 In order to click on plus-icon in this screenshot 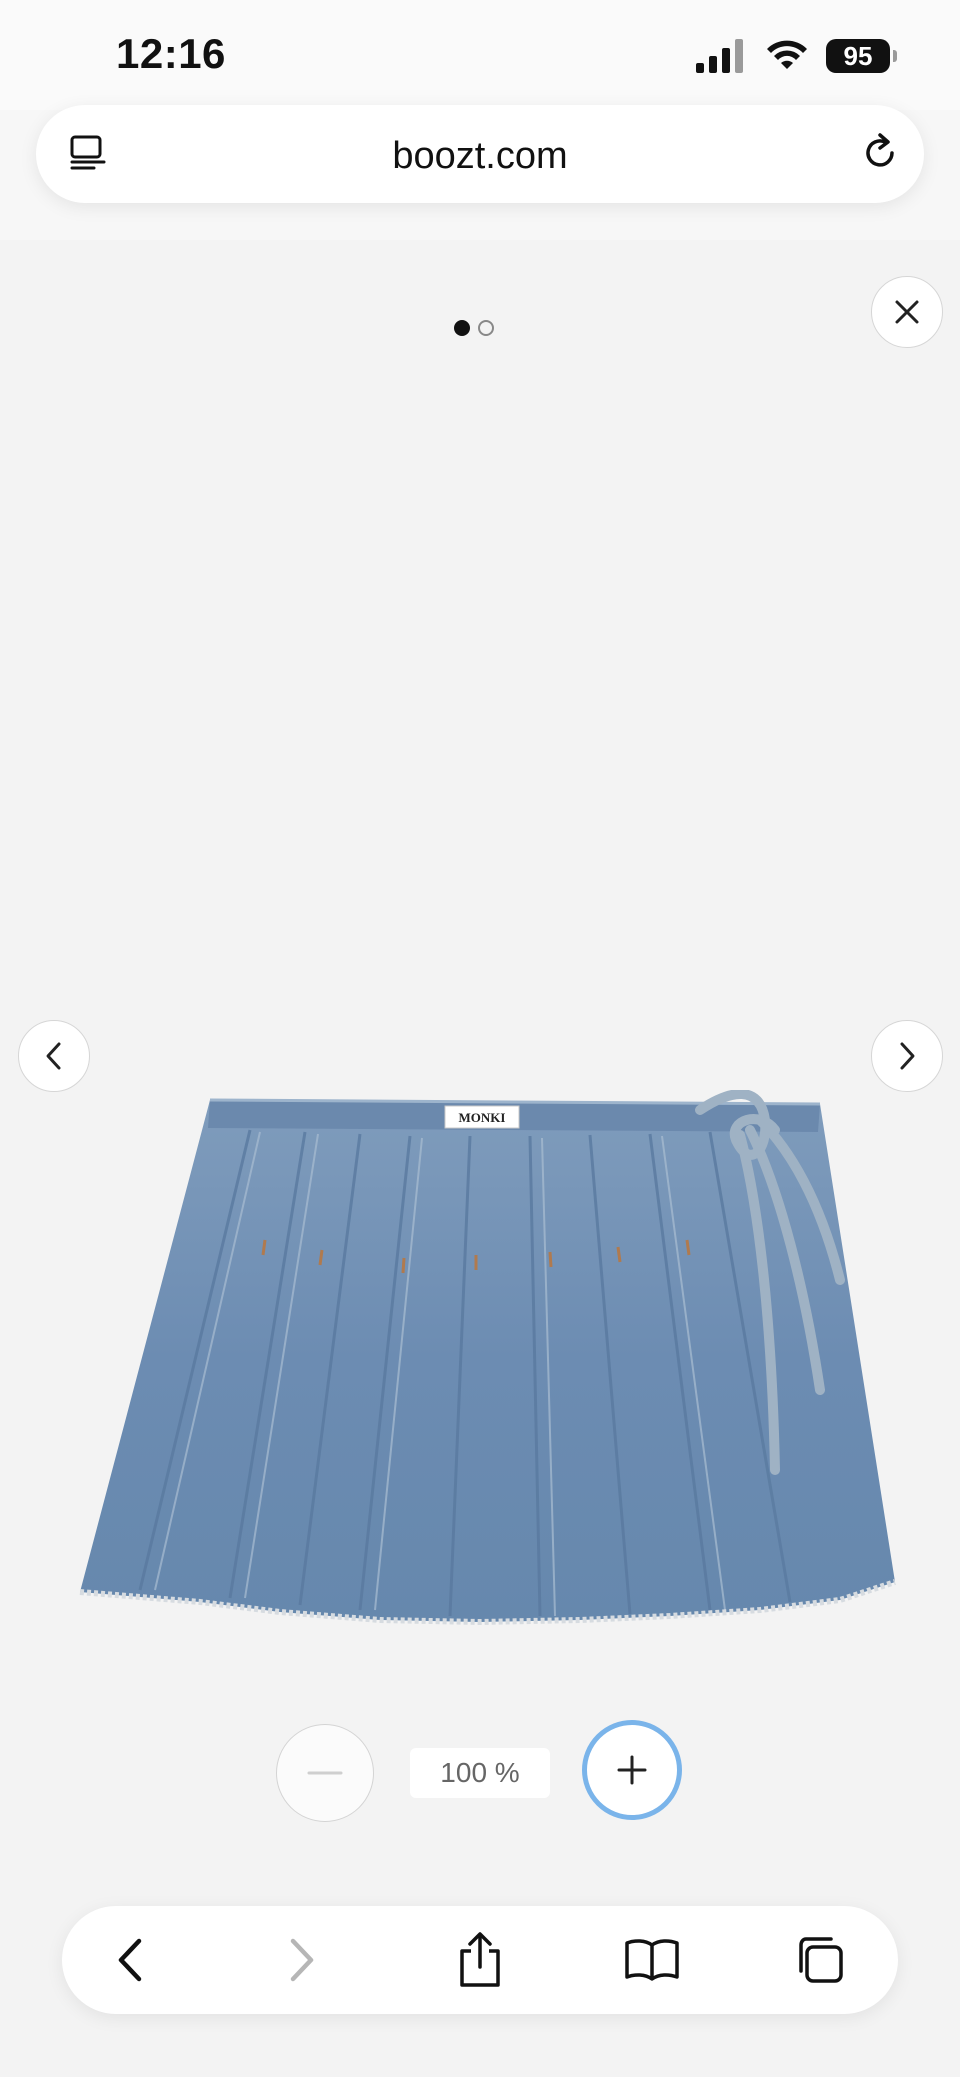, I will do `click(632, 1770)`.